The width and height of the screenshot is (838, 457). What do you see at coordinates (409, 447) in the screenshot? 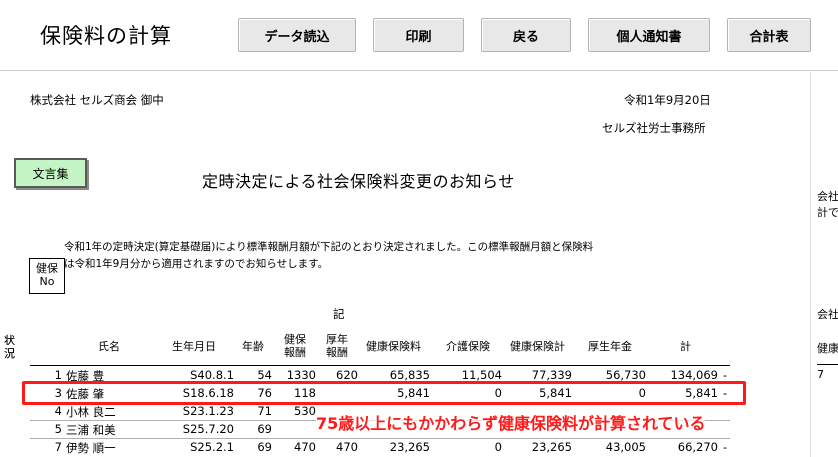
I see `row-health-premium: 23,265` at bounding box center [409, 447].